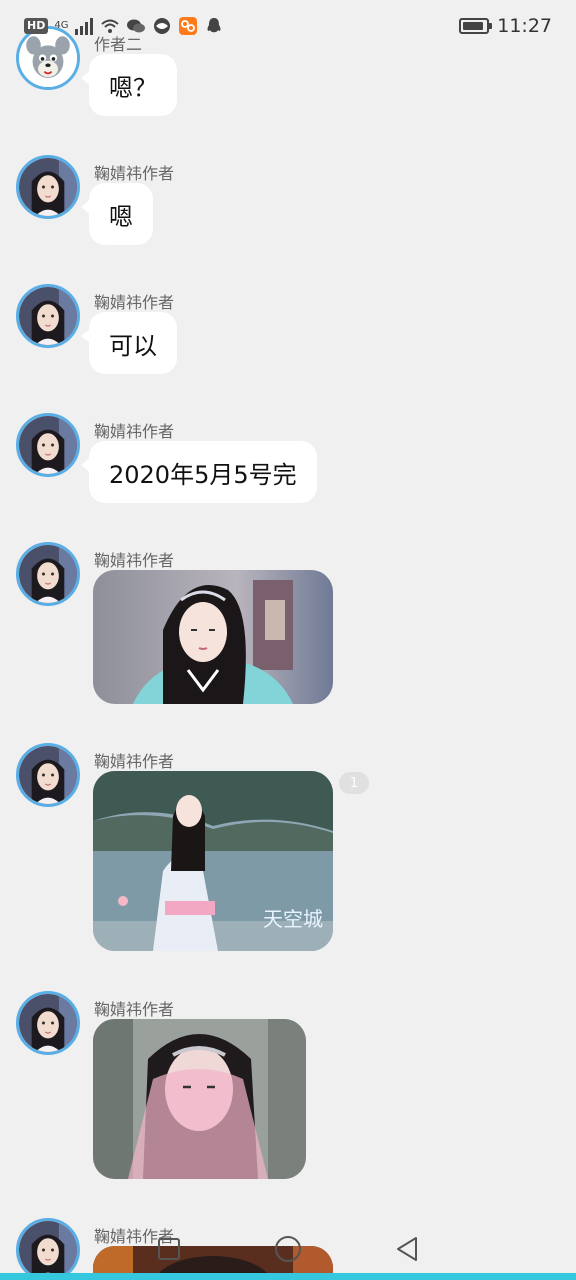 This screenshot has width=576, height=1280. I want to click on app-icon, so click(188, 26).